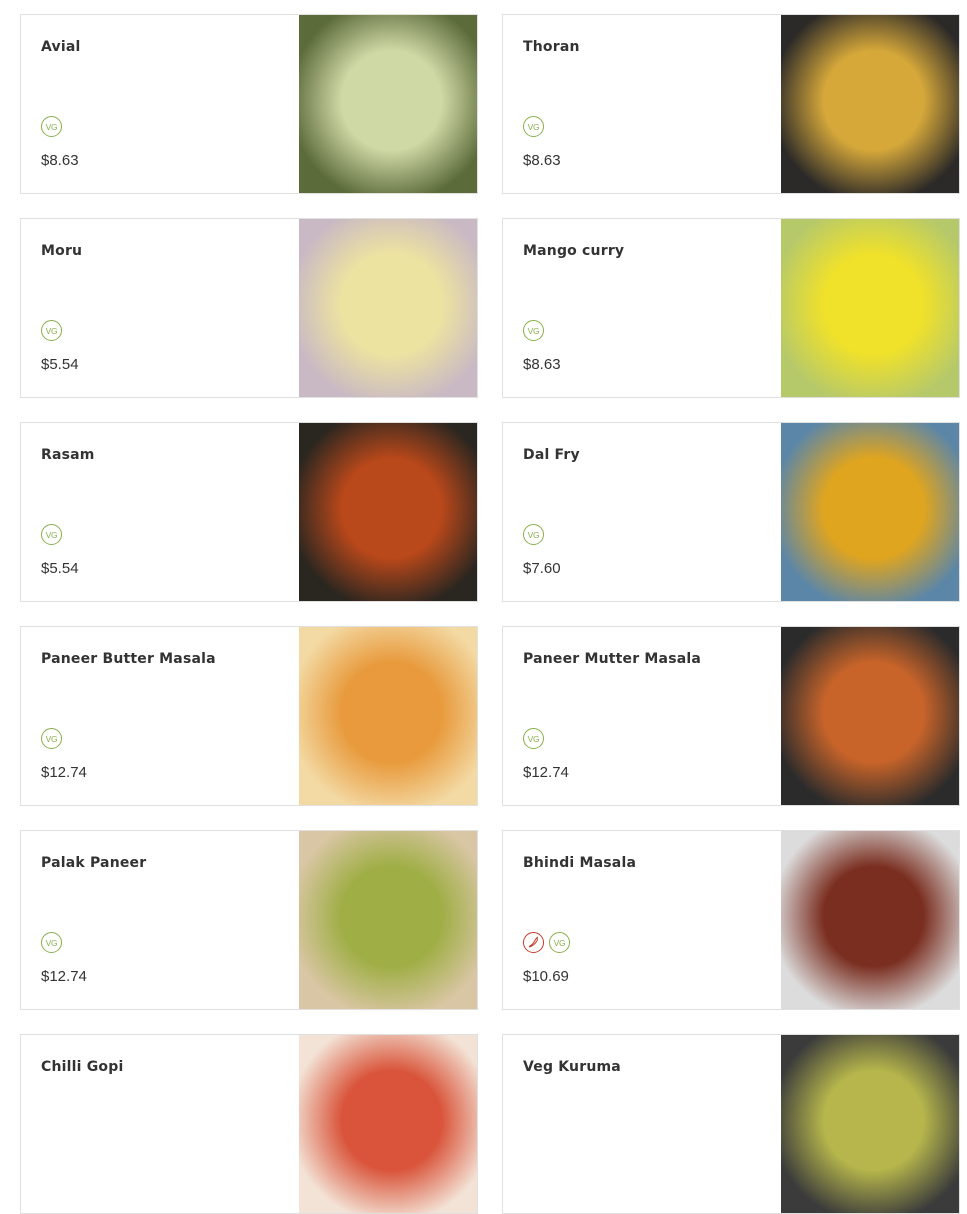 Image resolution: width=967 pixels, height=1214 pixels. I want to click on menu-item-card: Dal Fry VG $7.60, so click(731, 512).